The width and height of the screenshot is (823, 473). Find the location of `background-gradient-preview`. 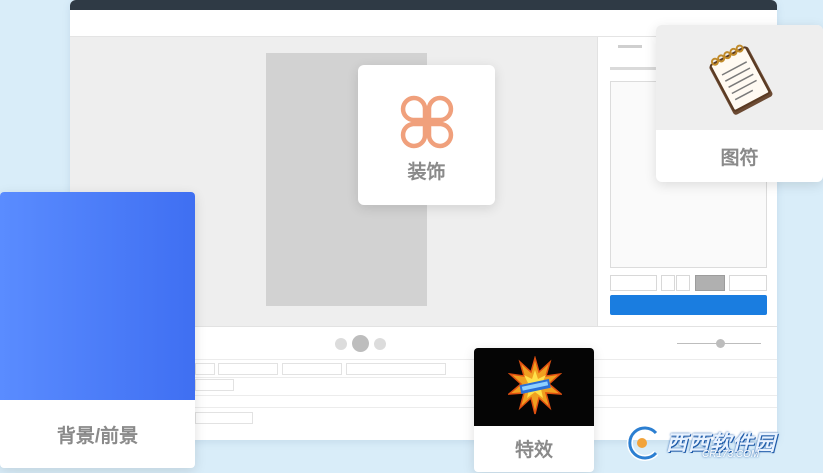

background-gradient-preview is located at coordinates (97, 296).